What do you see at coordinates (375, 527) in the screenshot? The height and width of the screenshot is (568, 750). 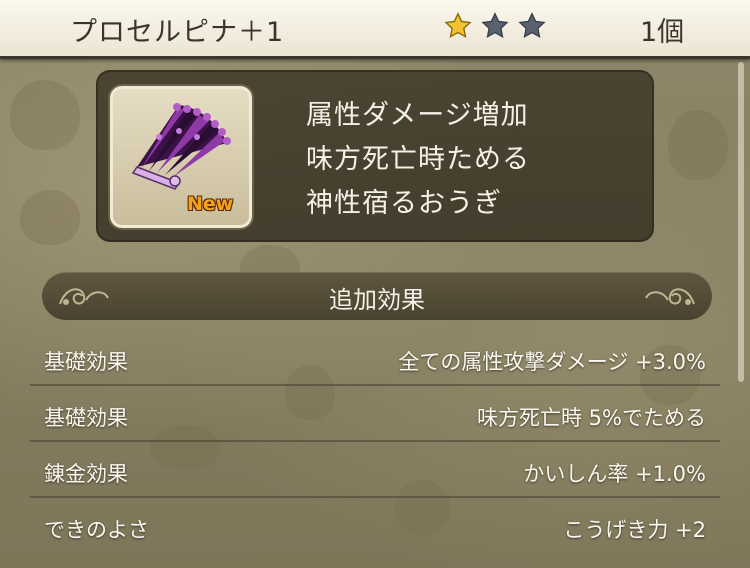 I see `effect-row: できのよさ こうげき力 +2` at bounding box center [375, 527].